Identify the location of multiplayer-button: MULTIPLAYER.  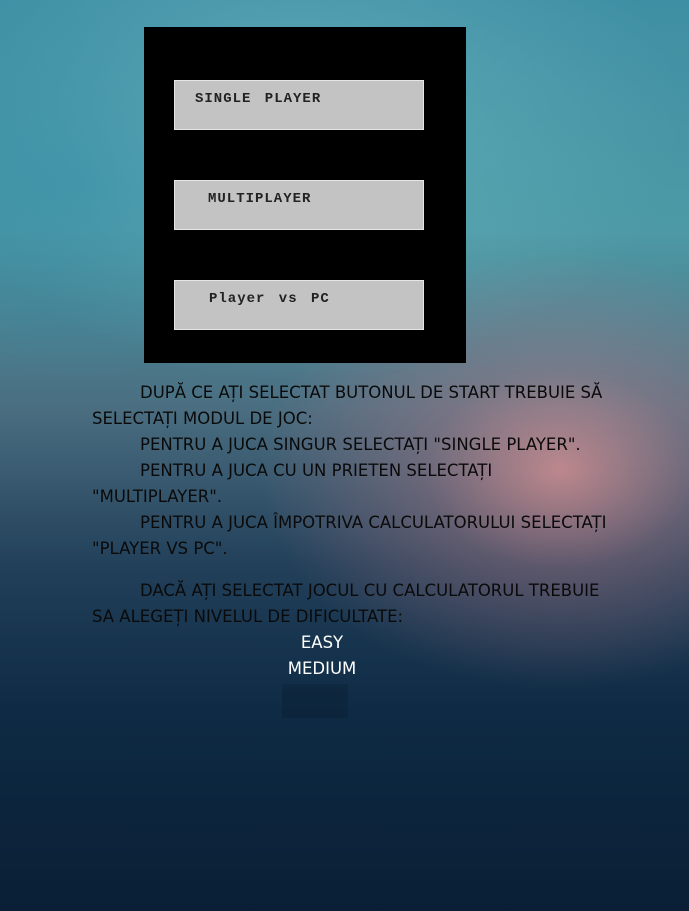
(299, 205).